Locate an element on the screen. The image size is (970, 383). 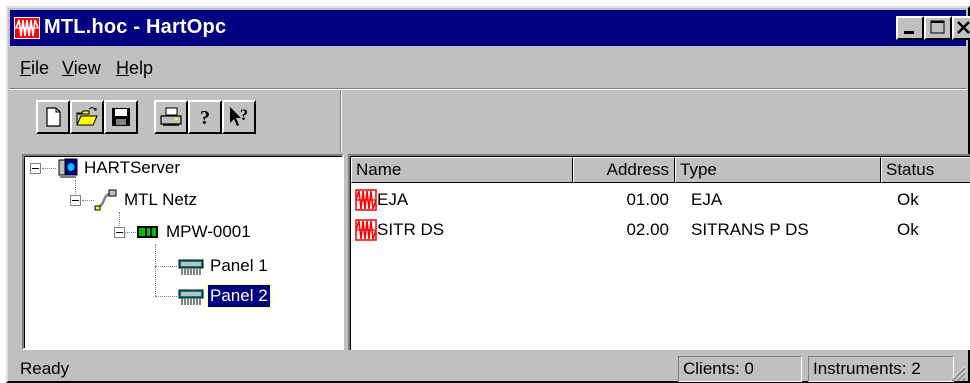
status-clients: Clients: 0 is located at coordinates (740, 369).